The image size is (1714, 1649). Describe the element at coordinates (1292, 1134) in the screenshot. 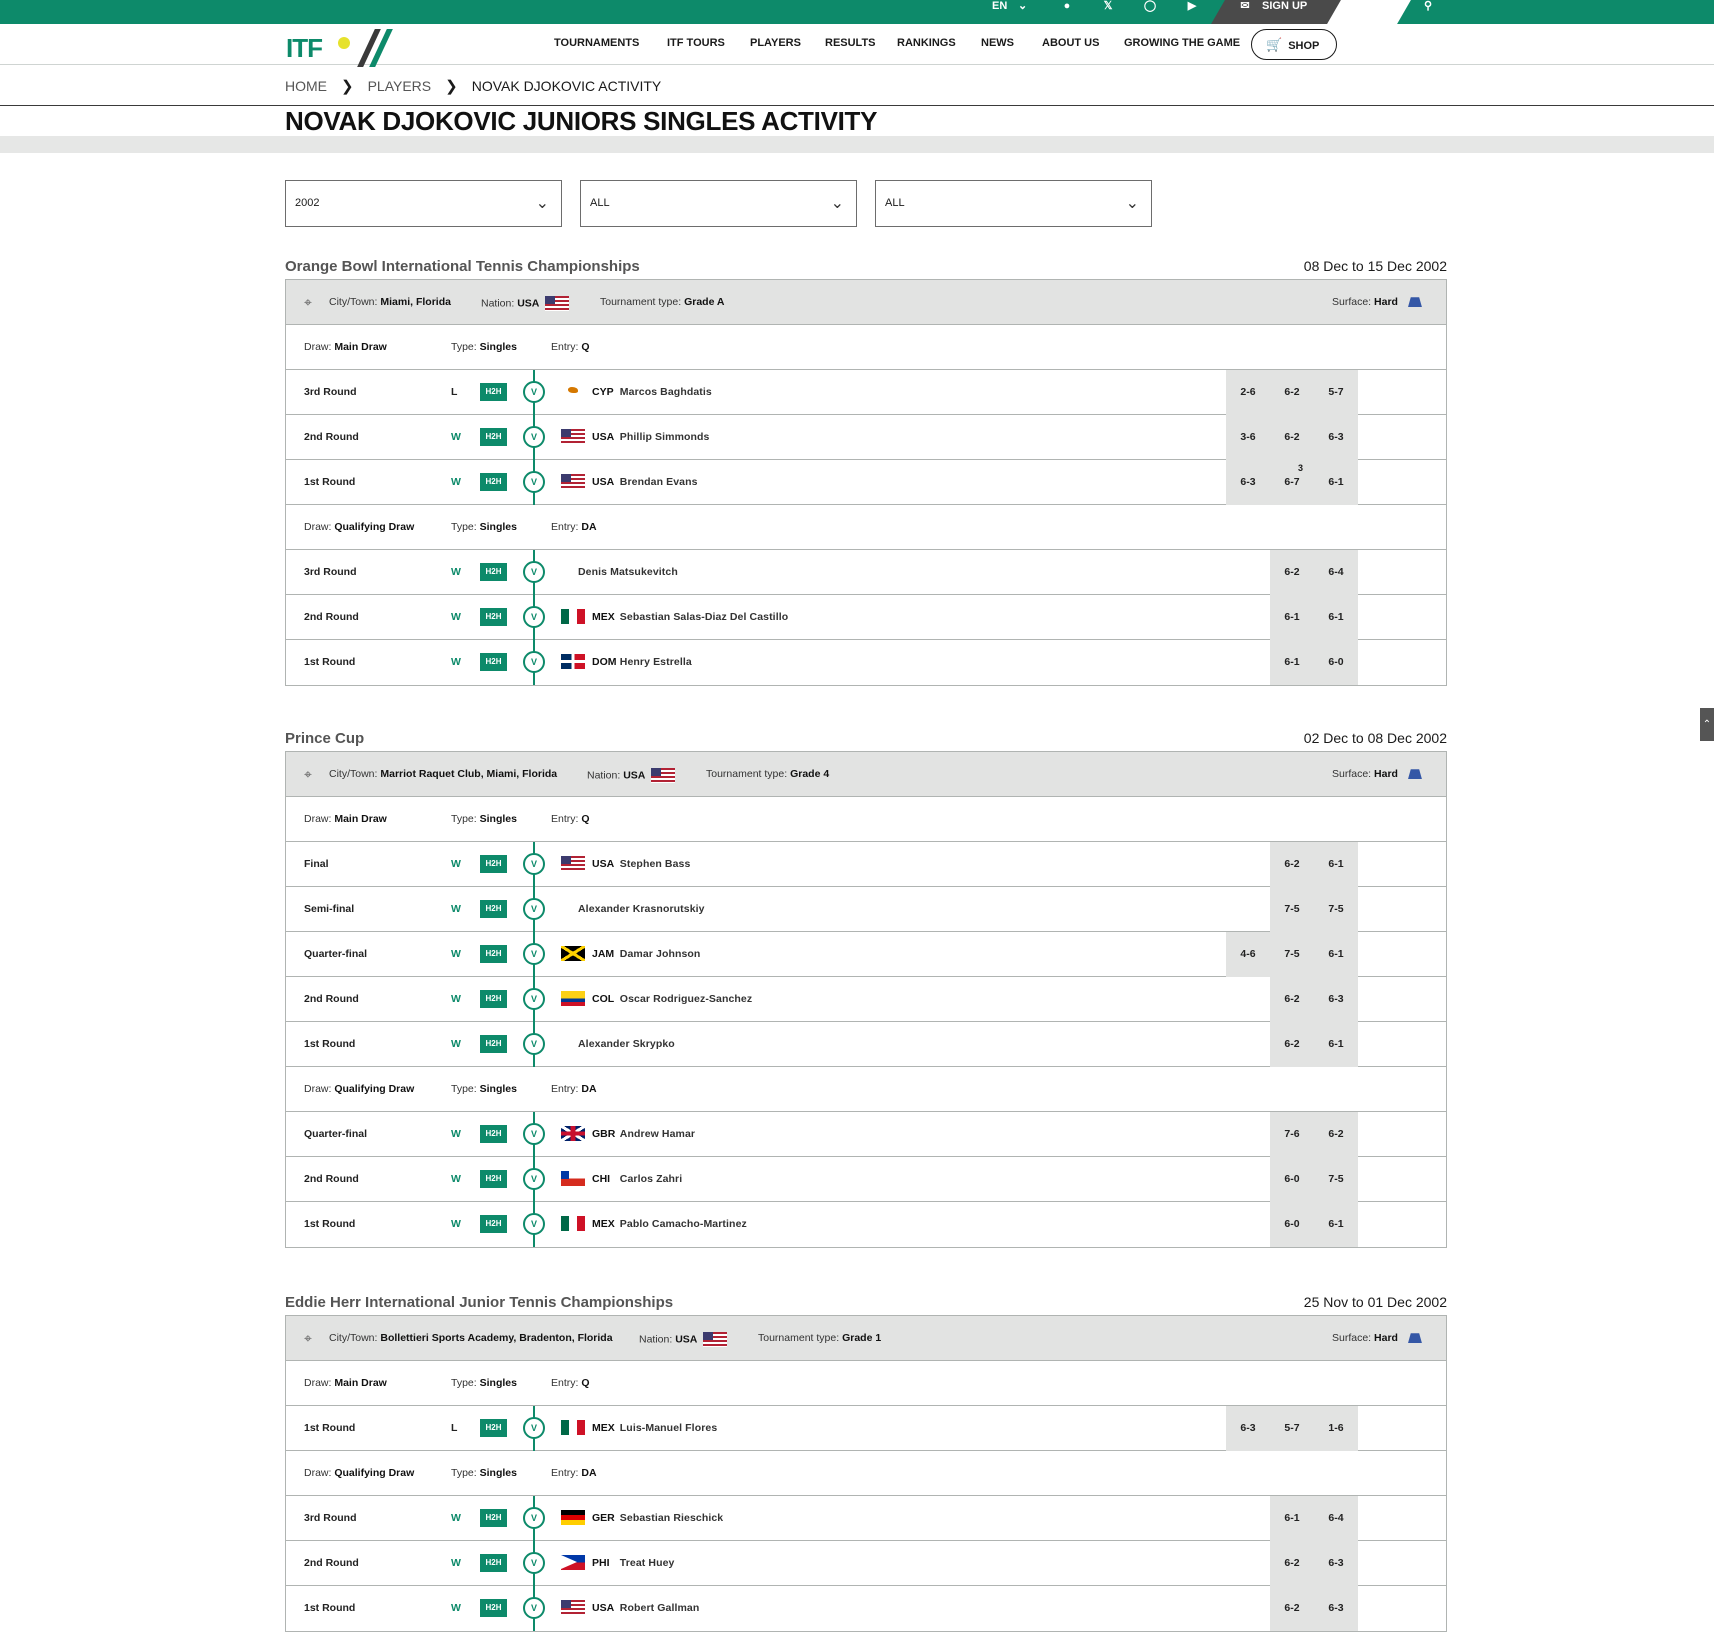

I see `set-score: 7-6` at that location.